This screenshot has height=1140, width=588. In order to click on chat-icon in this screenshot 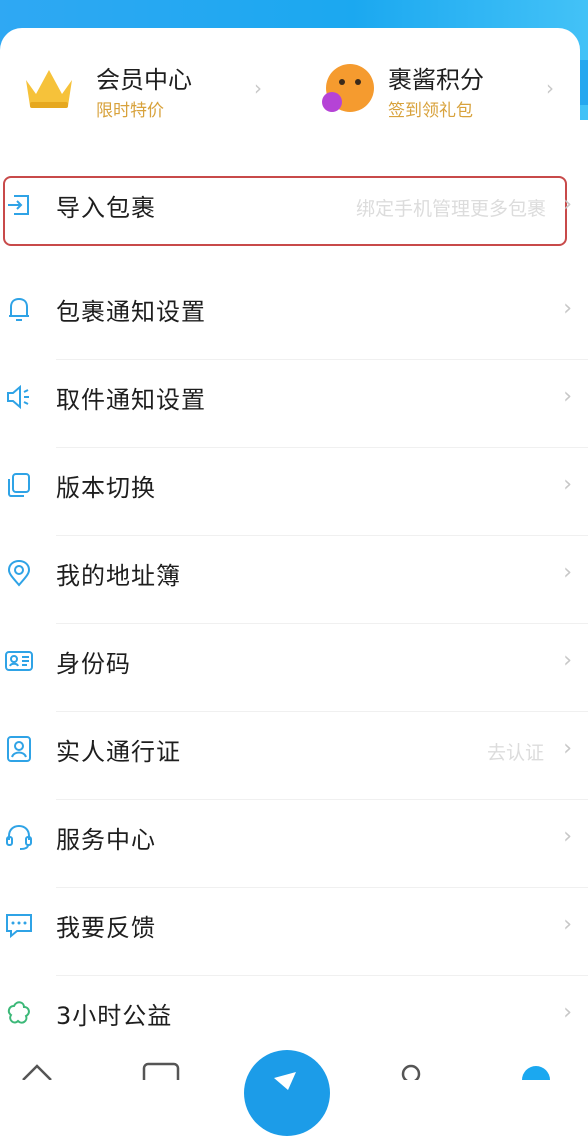, I will do `click(19, 926)`.